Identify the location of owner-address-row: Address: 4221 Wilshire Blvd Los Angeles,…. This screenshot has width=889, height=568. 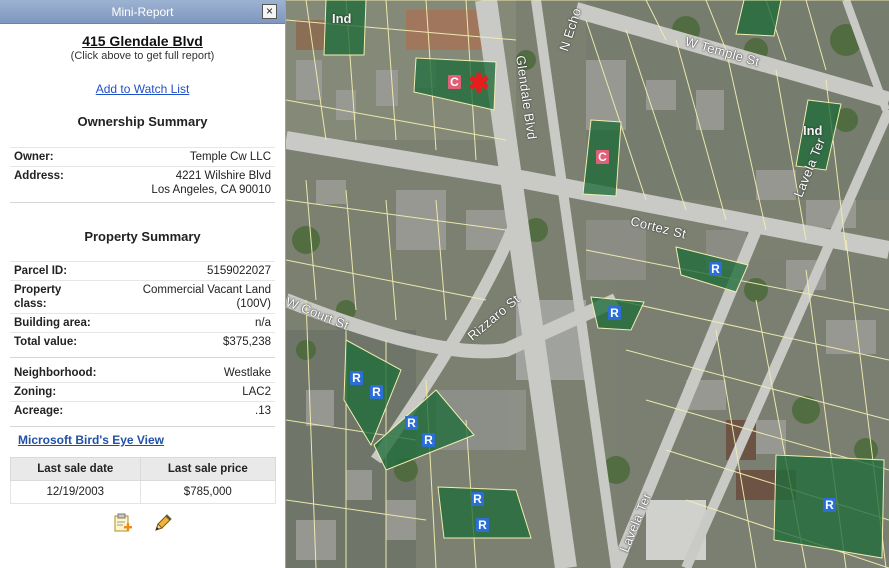
(142, 182).